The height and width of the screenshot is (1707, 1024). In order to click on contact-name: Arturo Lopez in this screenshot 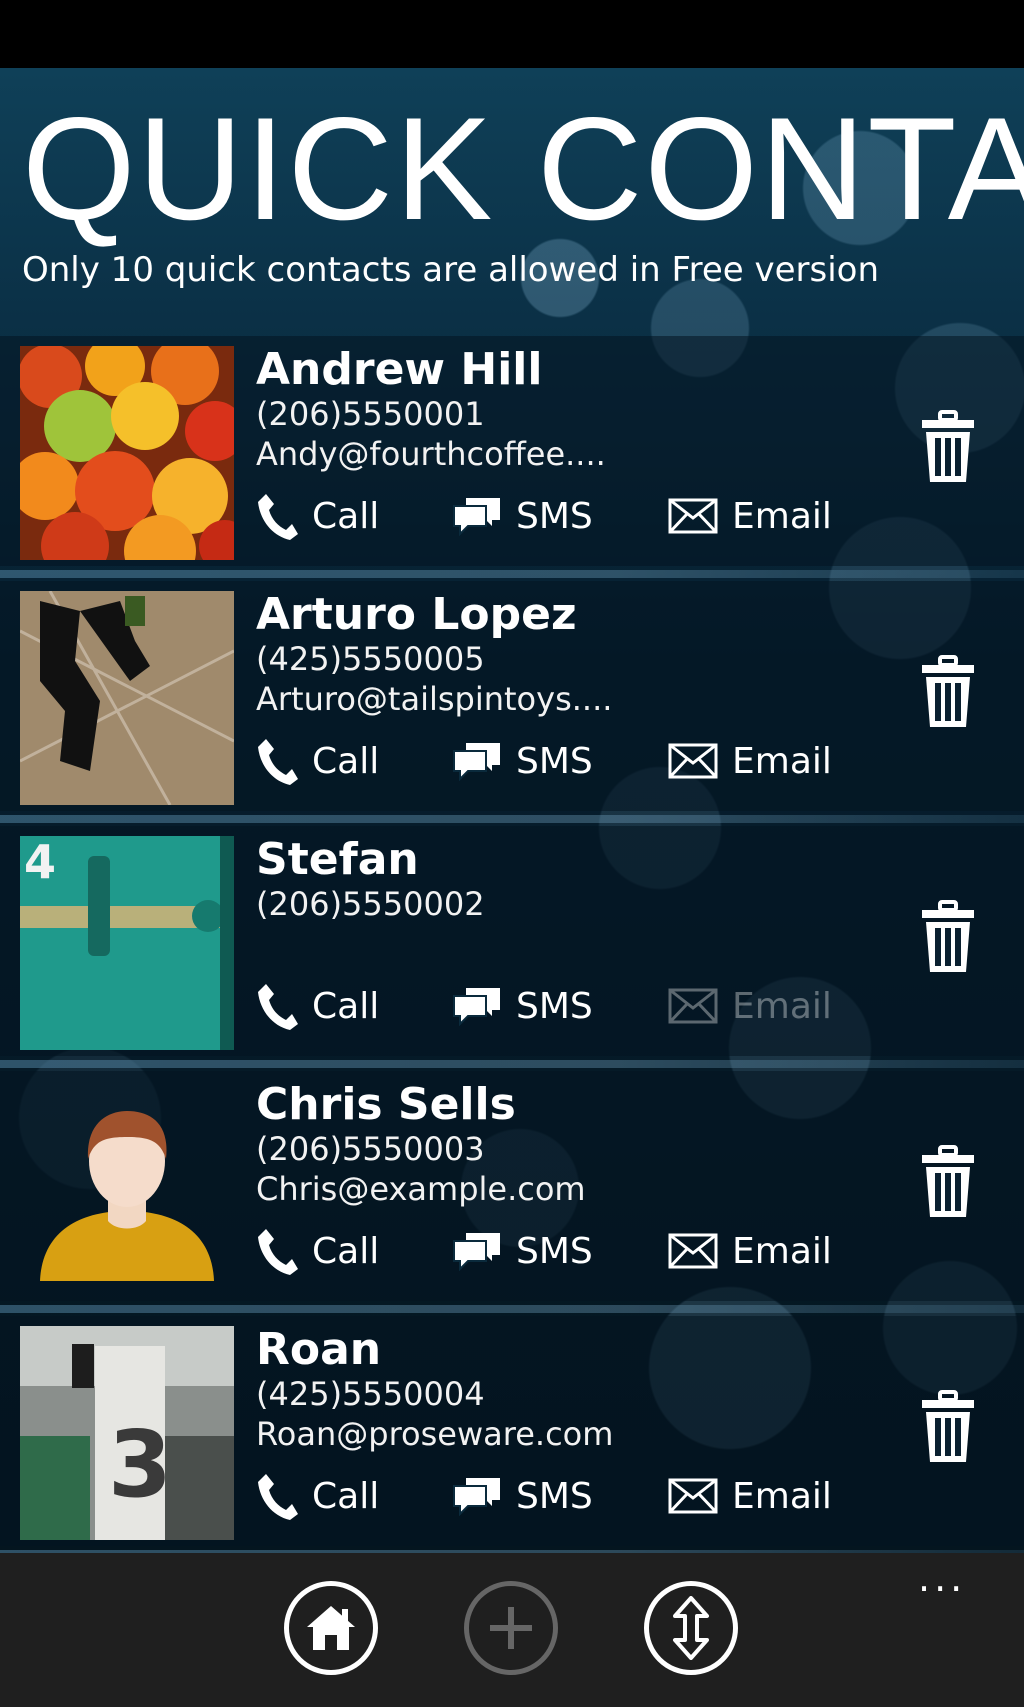, I will do `click(416, 614)`.